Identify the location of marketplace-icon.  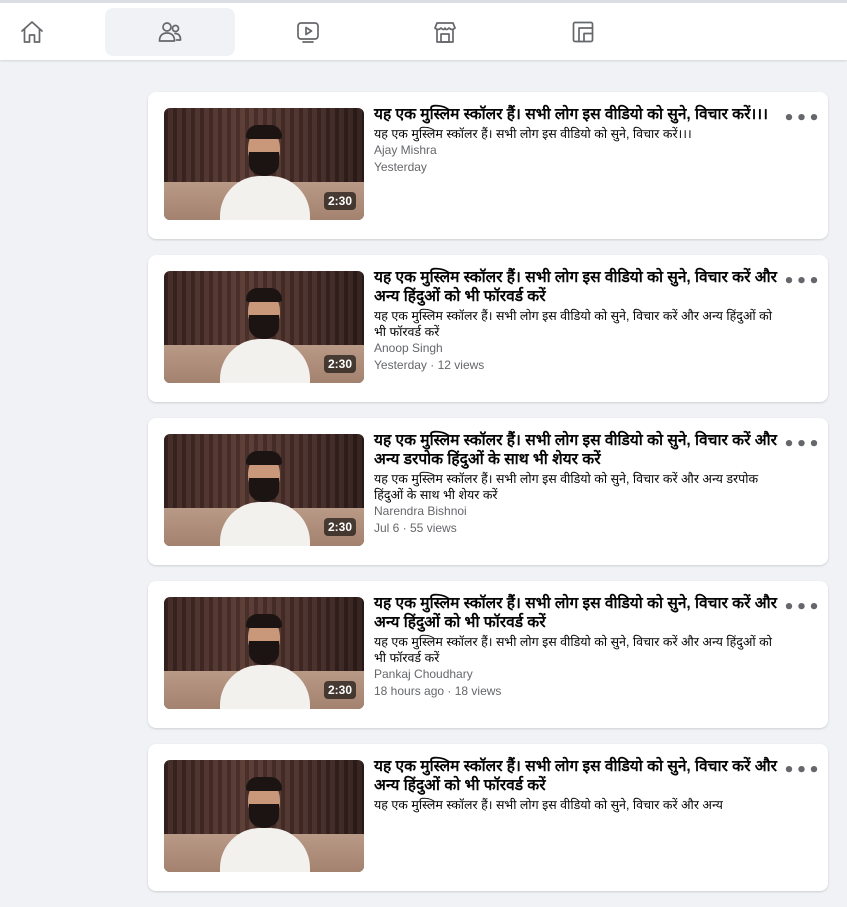
(445, 32).